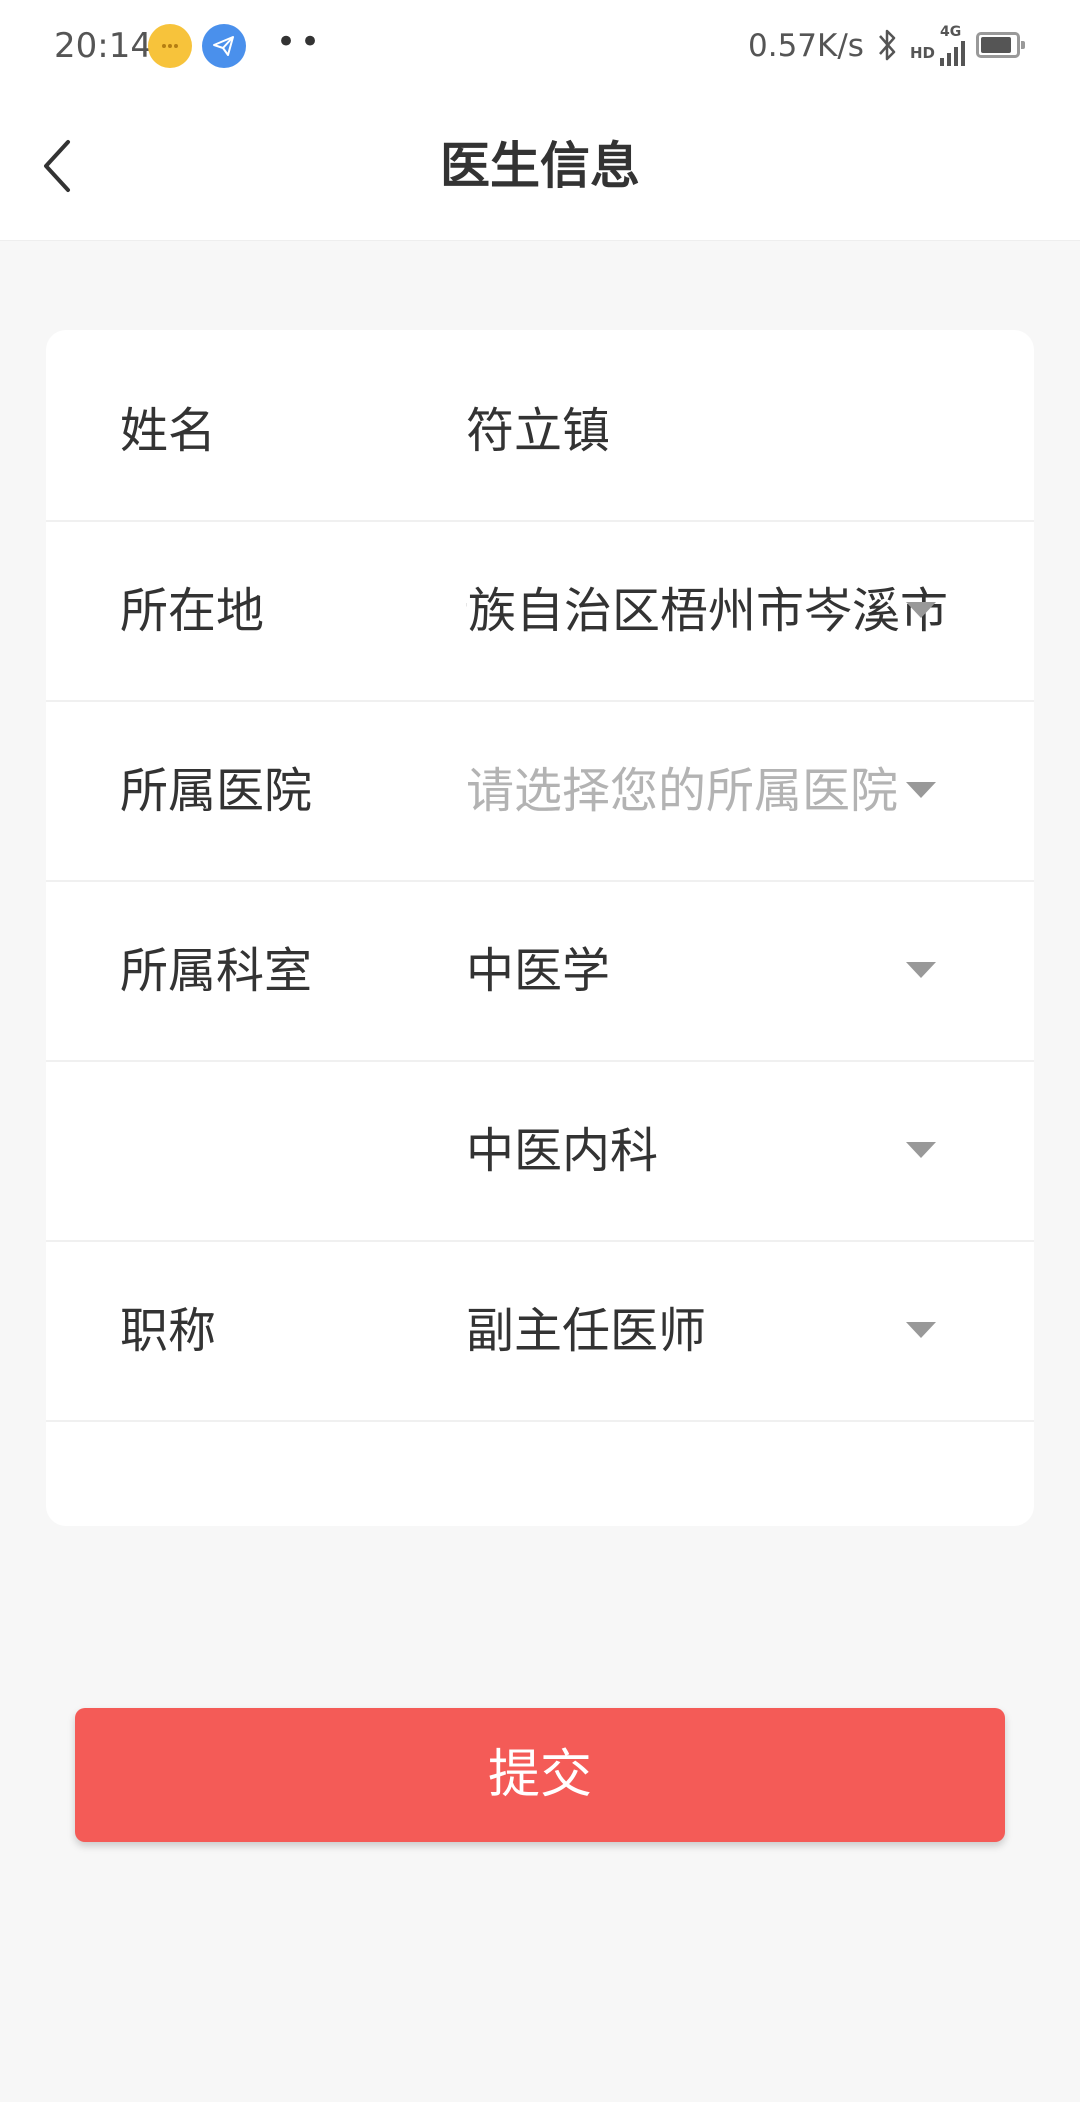 This screenshot has height=2102, width=1080. Describe the element at coordinates (707, 611) in the screenshot. I see `location-select: 广西壮族自治区梧州市岑溪市` at that location.